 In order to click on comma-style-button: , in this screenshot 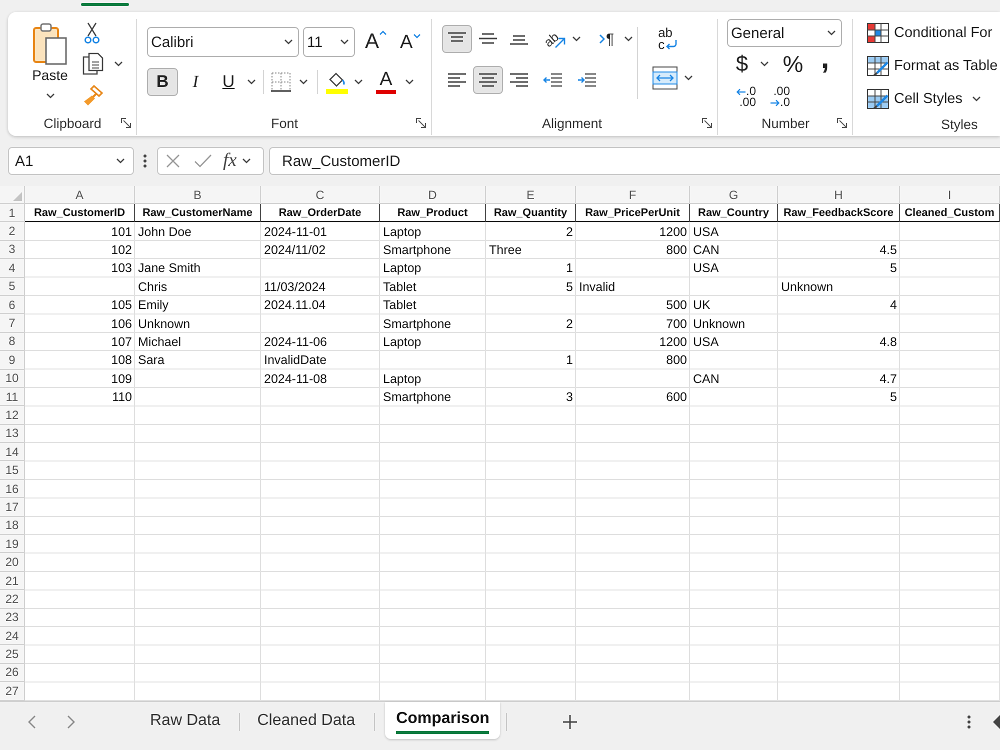, I will do `click(825, 64)`.